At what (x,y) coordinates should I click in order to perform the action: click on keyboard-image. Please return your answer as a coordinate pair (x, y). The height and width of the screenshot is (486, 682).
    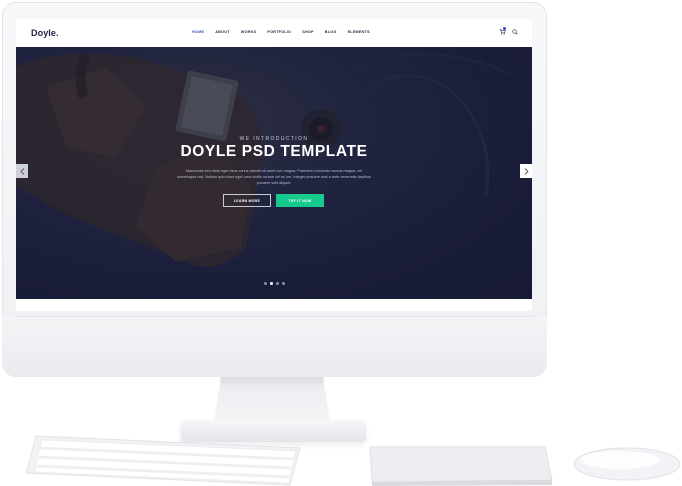
    Looking at the image, I should click on (163, 460).